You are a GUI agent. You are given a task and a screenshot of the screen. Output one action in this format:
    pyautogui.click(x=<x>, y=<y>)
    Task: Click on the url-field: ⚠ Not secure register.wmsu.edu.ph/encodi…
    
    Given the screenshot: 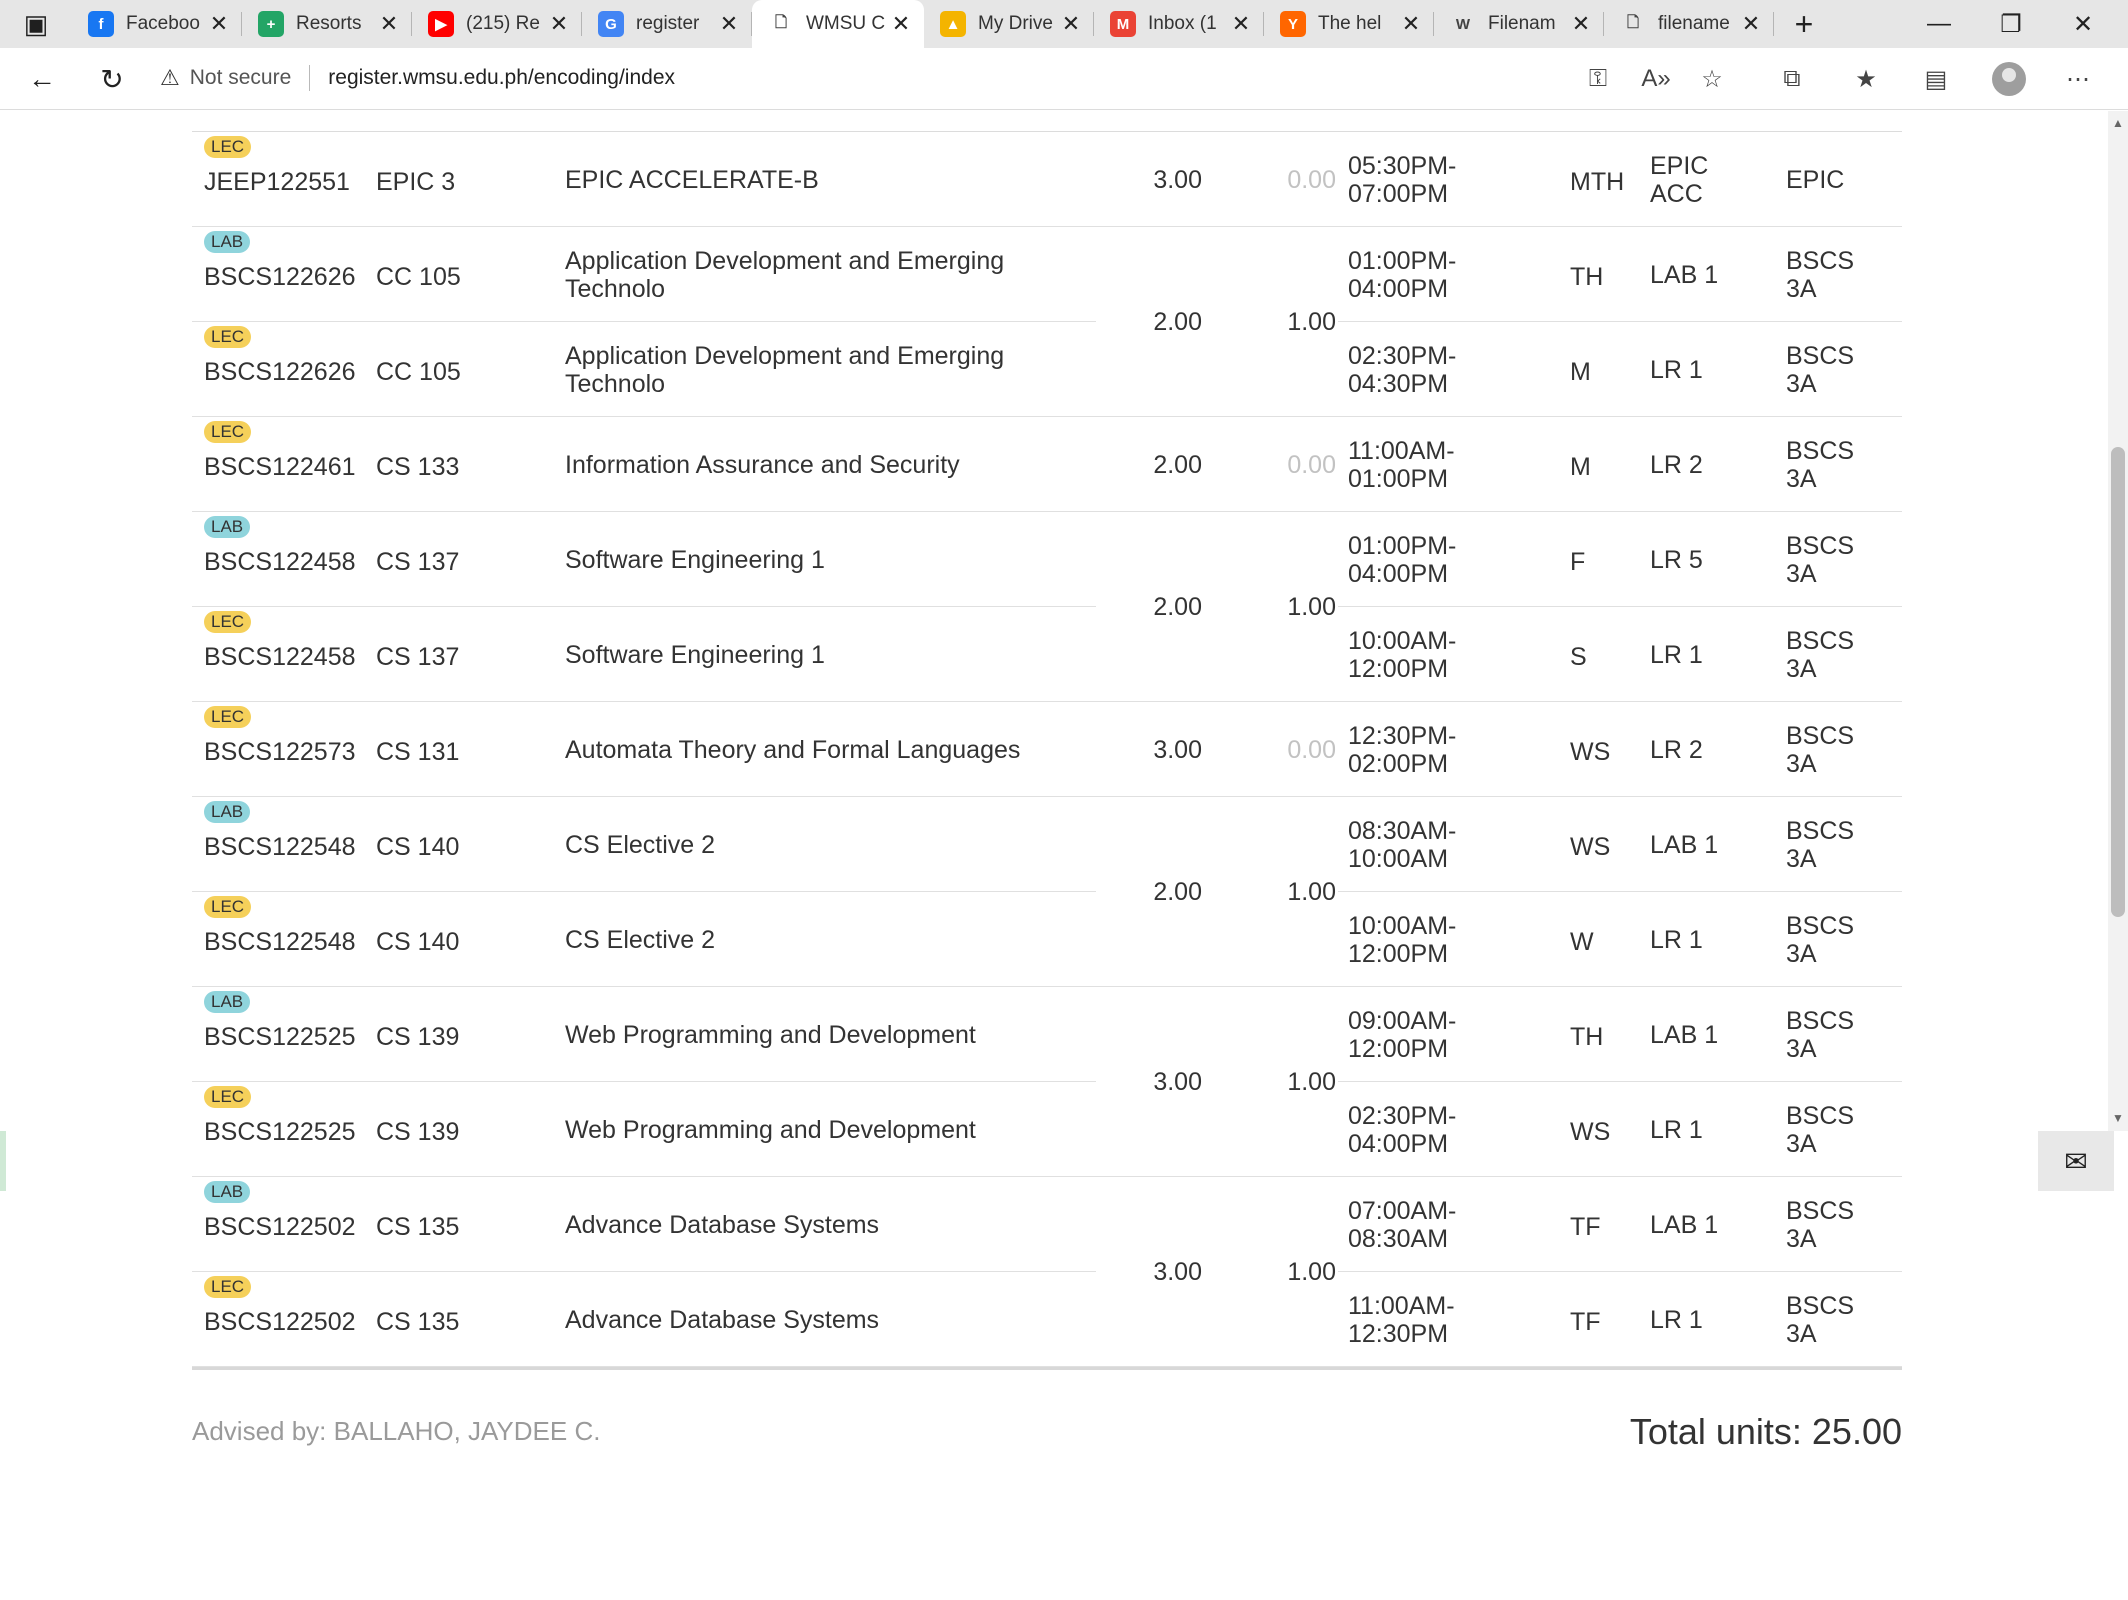 What is the action you would take?
    pyautogui.click(x=417, y=78)
    